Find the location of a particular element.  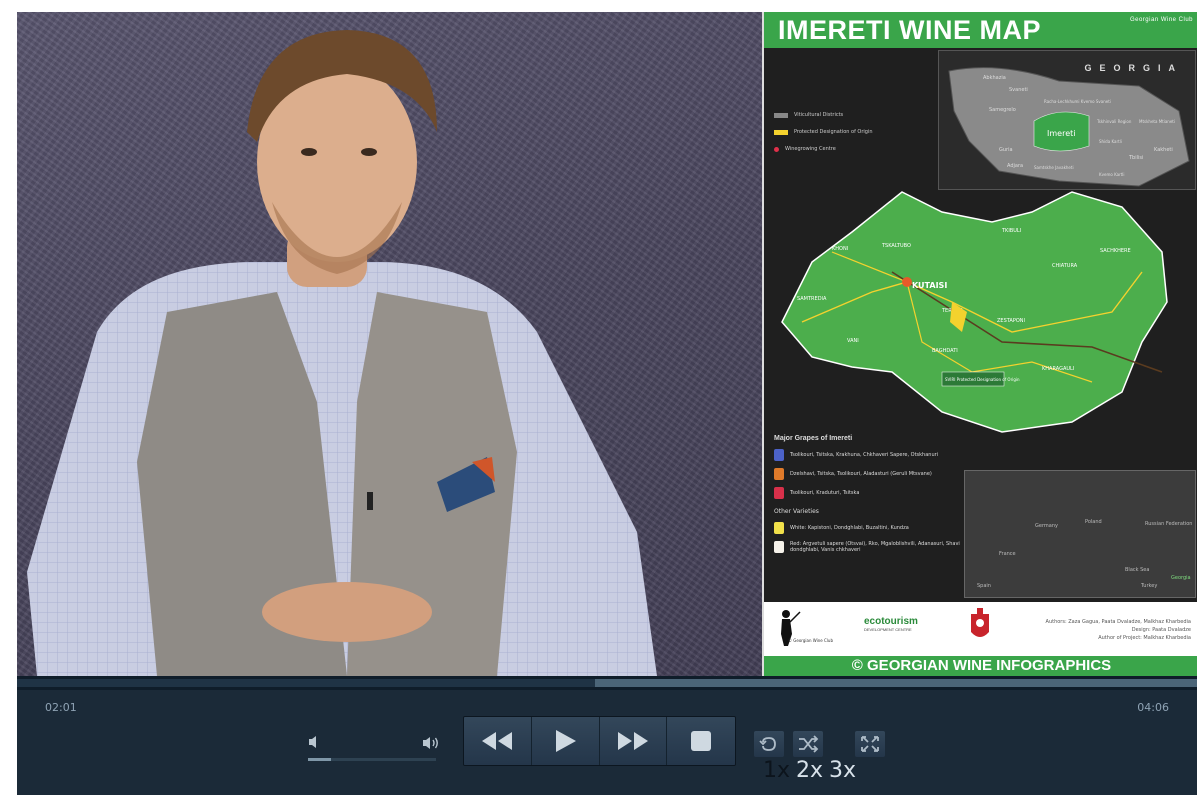

pdo-label: SVIRI Protected Designation of Origin is located at coordinates (982, 379).